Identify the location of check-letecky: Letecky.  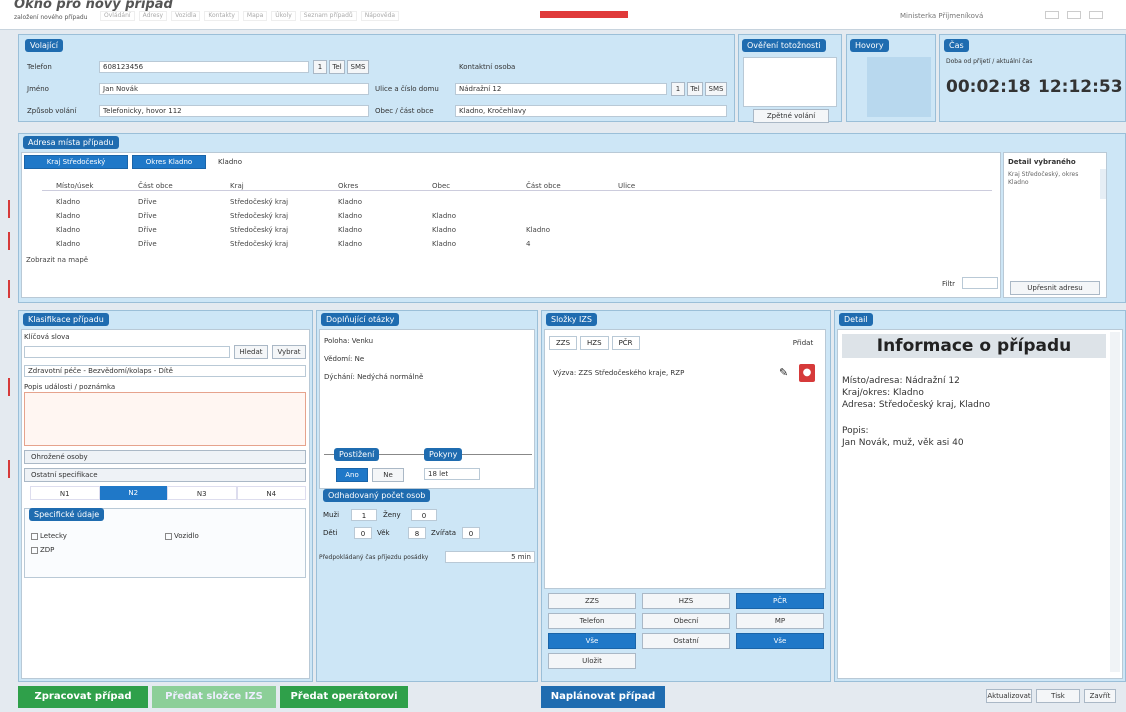
(49, 536).